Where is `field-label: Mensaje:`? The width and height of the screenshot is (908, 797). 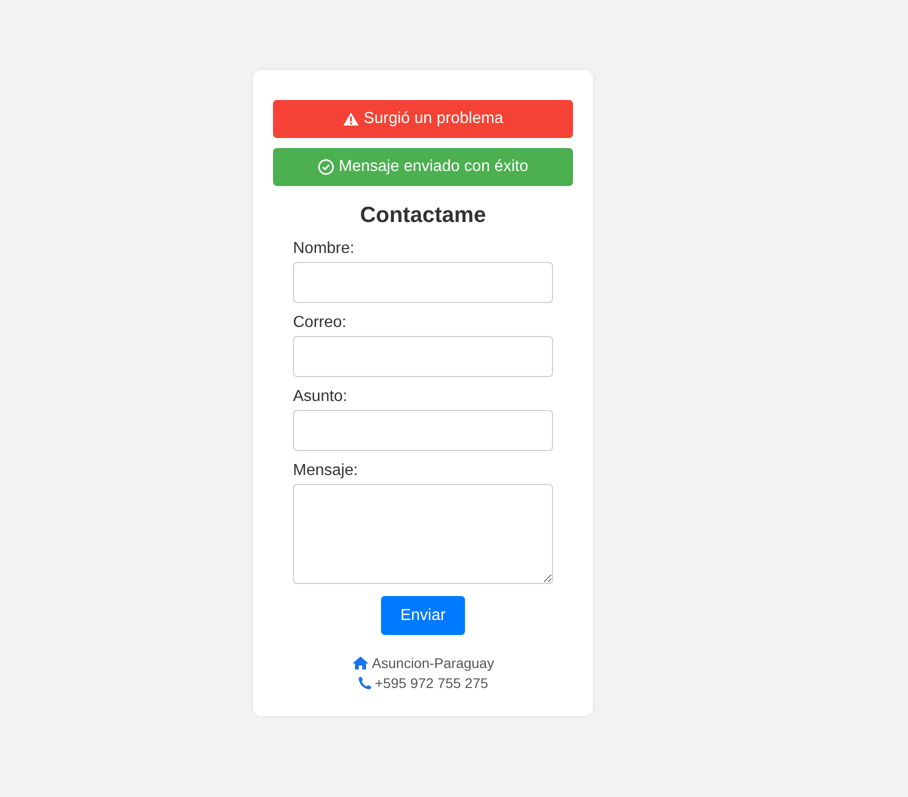
field-label: Mensaje: is located at coordinates (326, 471).